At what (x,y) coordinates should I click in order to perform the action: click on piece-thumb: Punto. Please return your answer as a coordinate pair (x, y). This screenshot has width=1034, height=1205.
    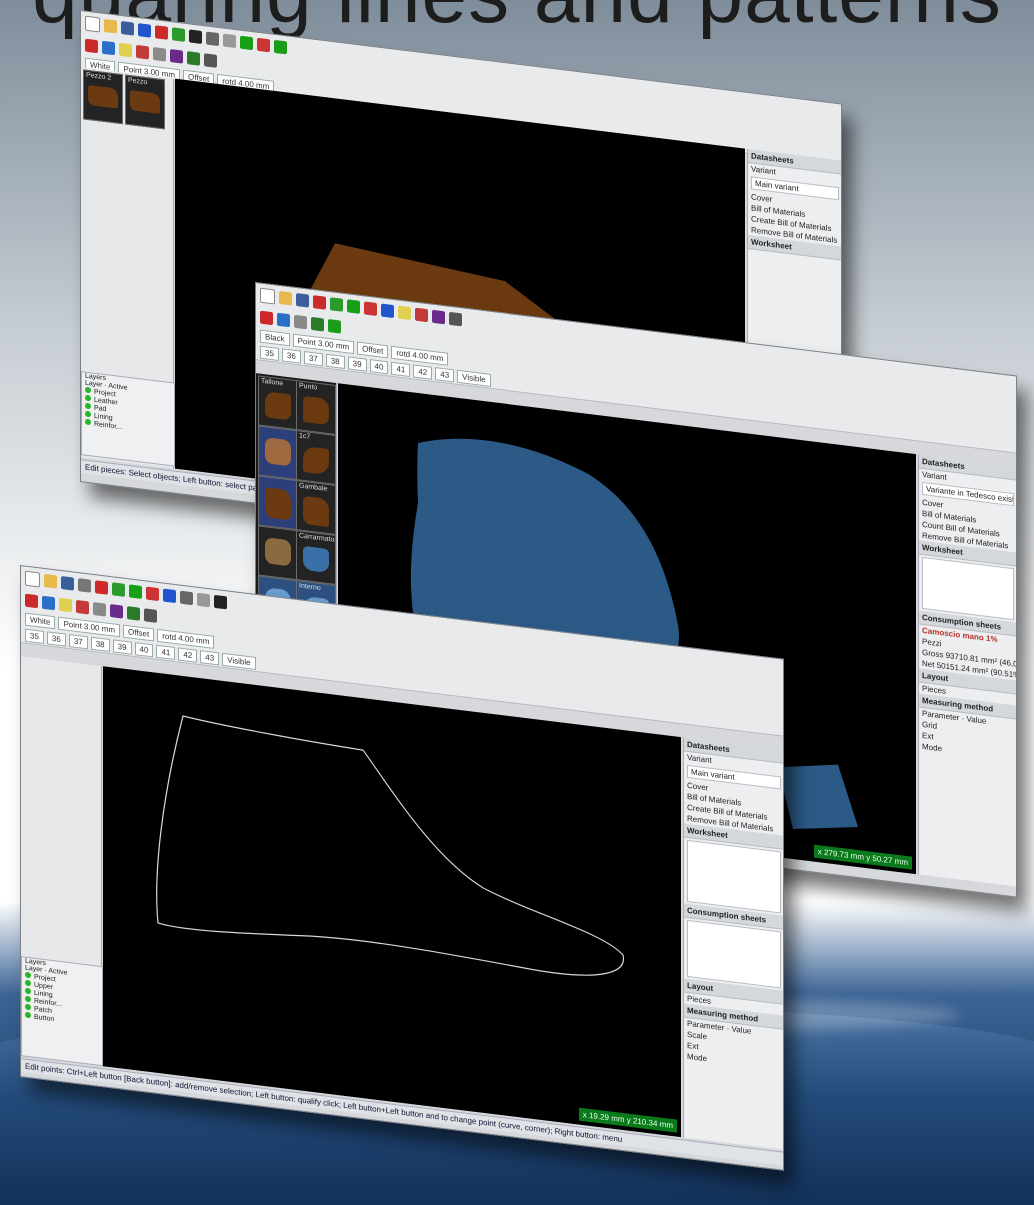
    Looking at the image, I should click on (316, 407).